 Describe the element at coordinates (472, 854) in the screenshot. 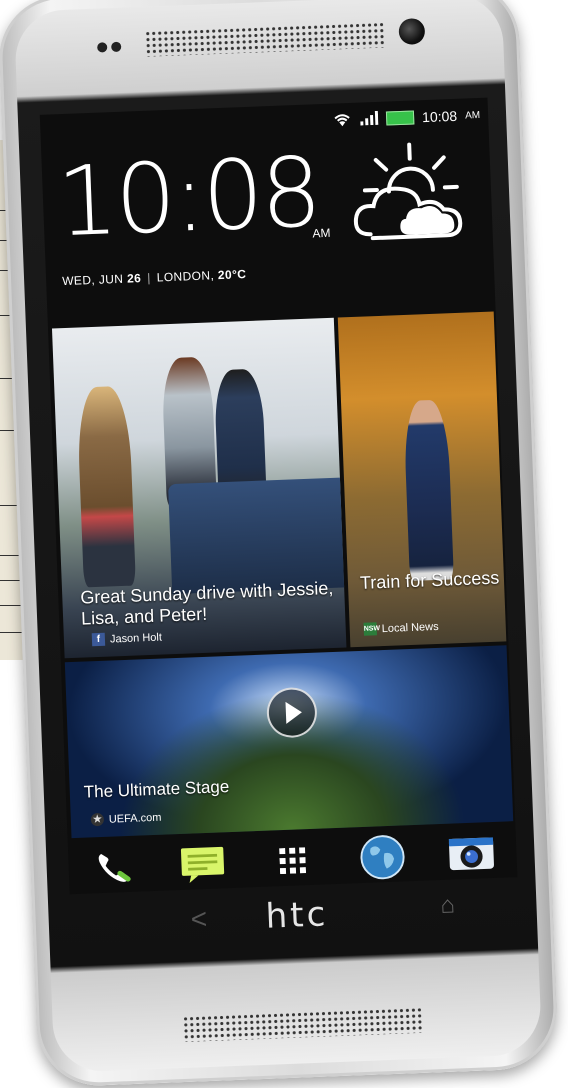

I see `camera-app-icon` at that location.